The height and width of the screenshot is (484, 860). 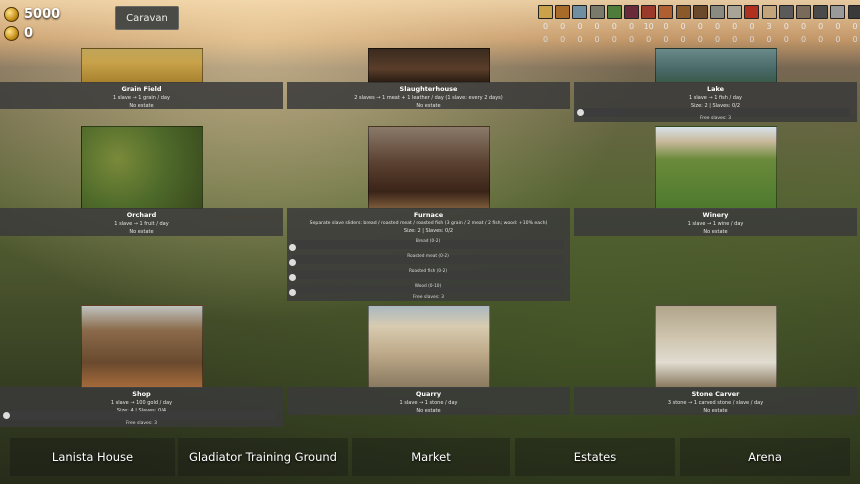 I want to click on grain-field-rate: 1 slave → 1 grain / day, so click(x=141, y=98).